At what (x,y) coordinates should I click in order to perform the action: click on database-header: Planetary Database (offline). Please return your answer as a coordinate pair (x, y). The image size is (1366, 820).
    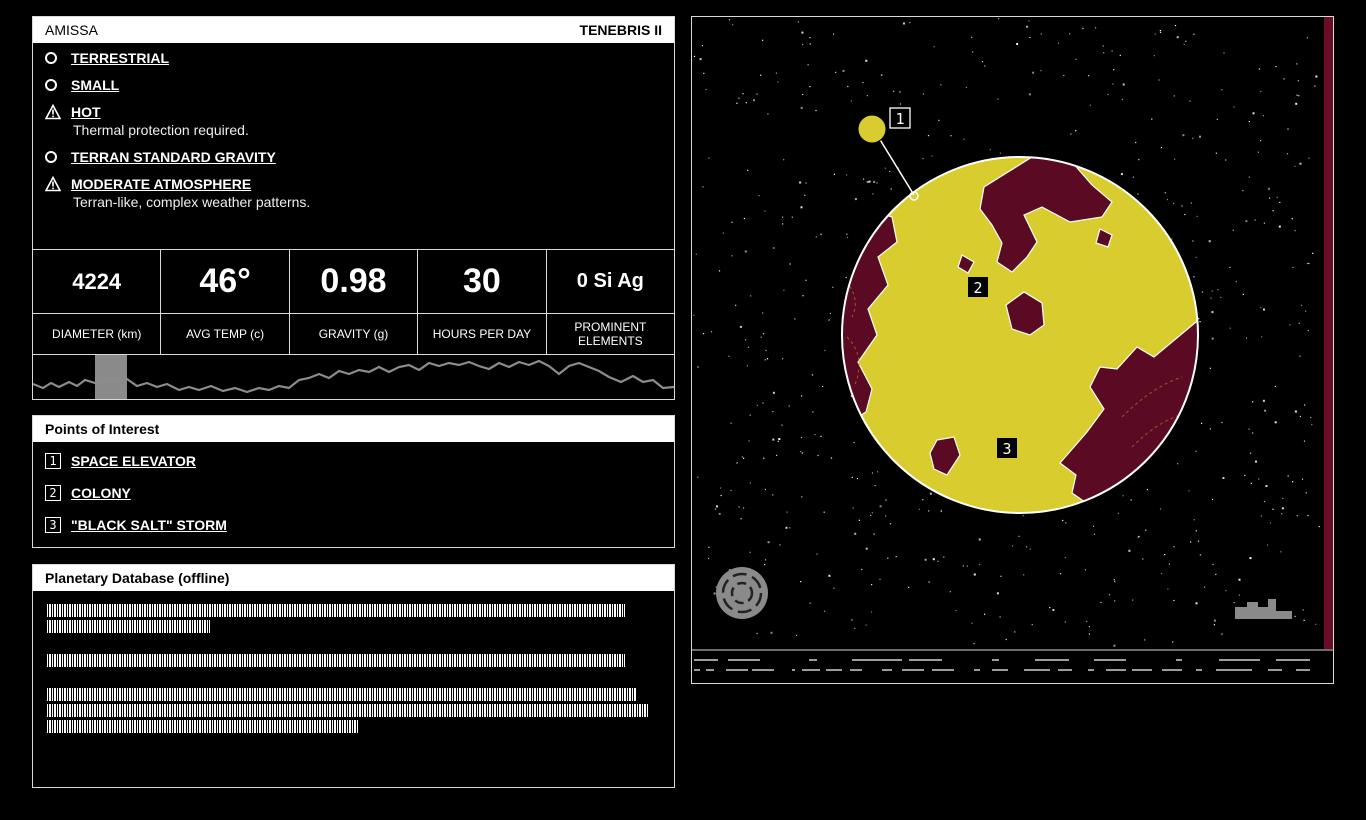
    Looking at the image, I should click on (353, 578).